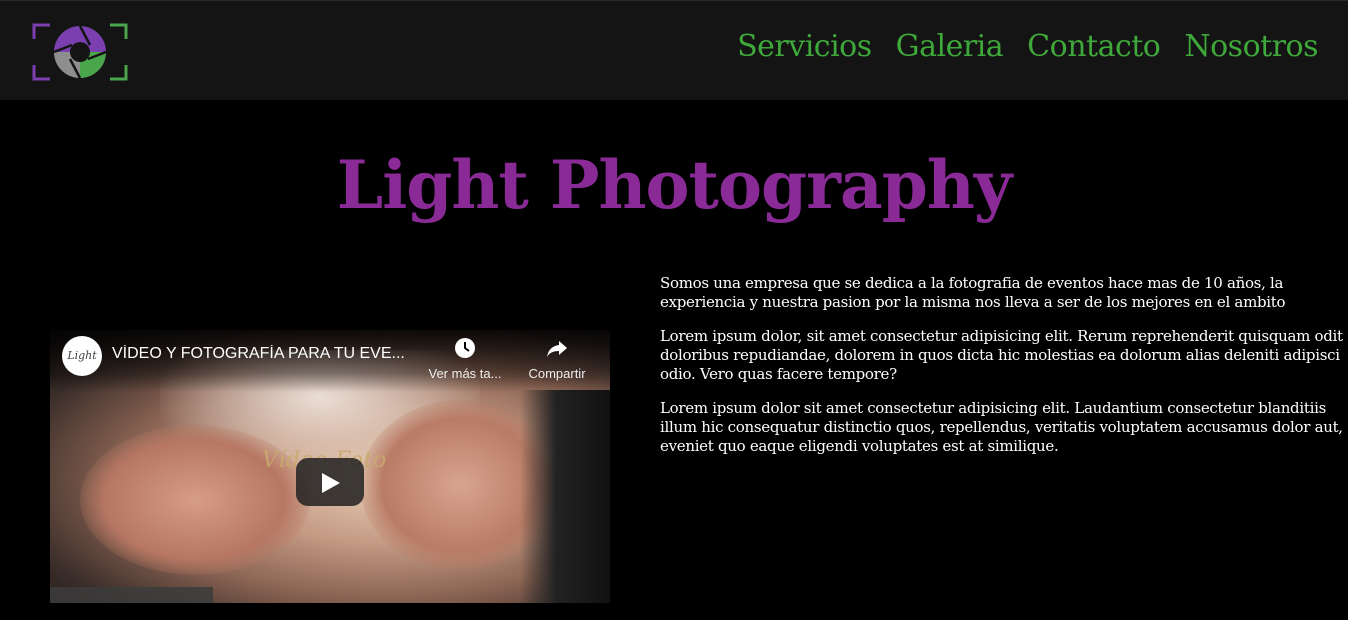 The height and width of the screenshot is (620, 1348). What do you see at coordinates (557, 373) in the screenshot?
I see `share-label: Compartir` at bounding box center [557, 373].